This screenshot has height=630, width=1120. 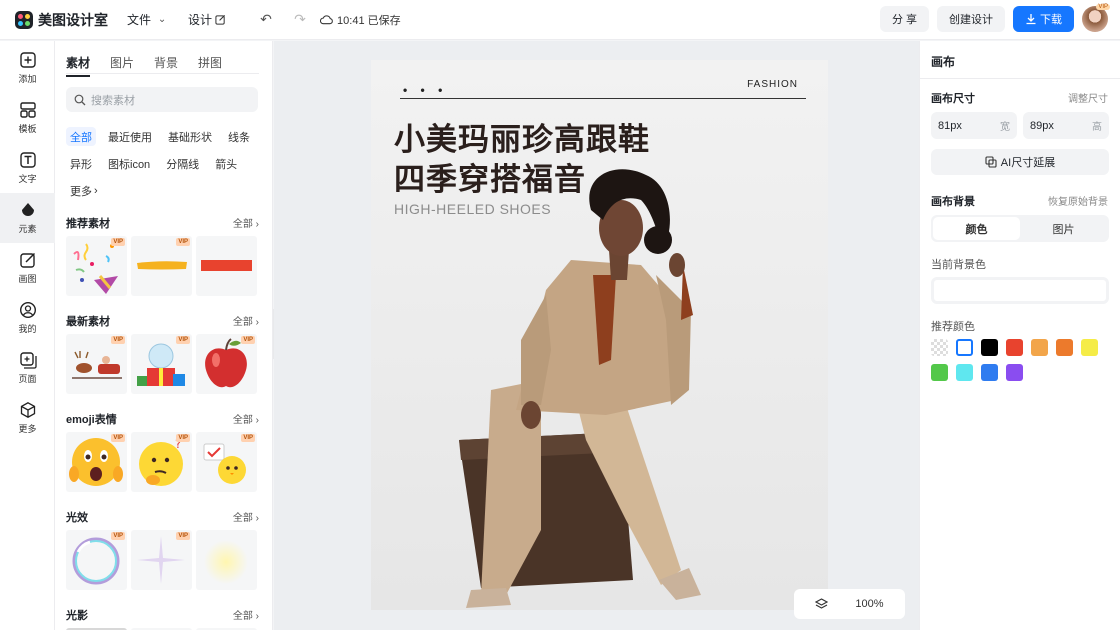 I want to click on tab-backgrounds: 背景, so click(x=166, y=62).